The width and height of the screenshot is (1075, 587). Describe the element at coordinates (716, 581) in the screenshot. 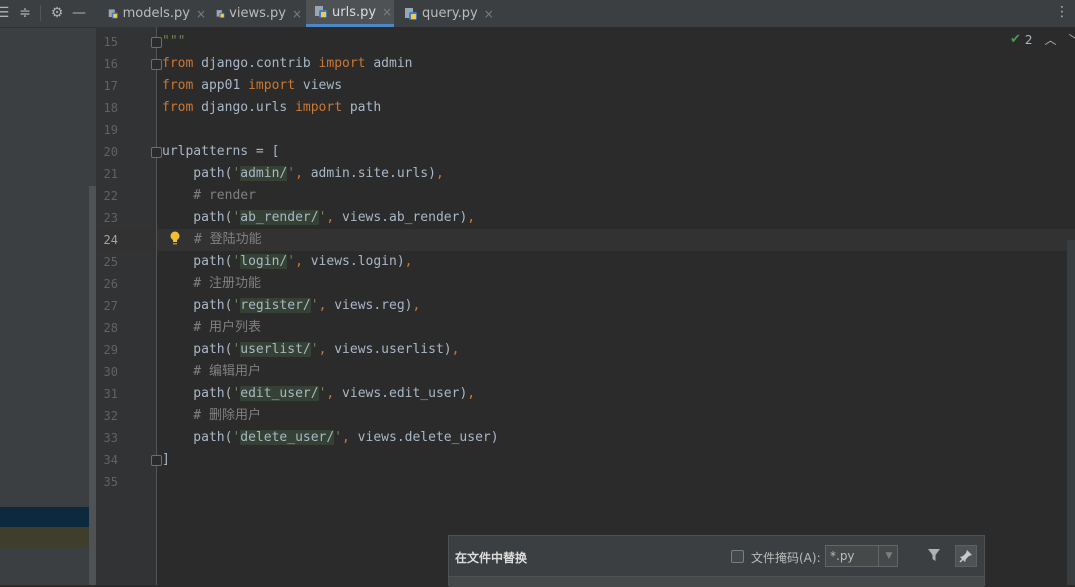

I see `dialog-search-field` at that location.